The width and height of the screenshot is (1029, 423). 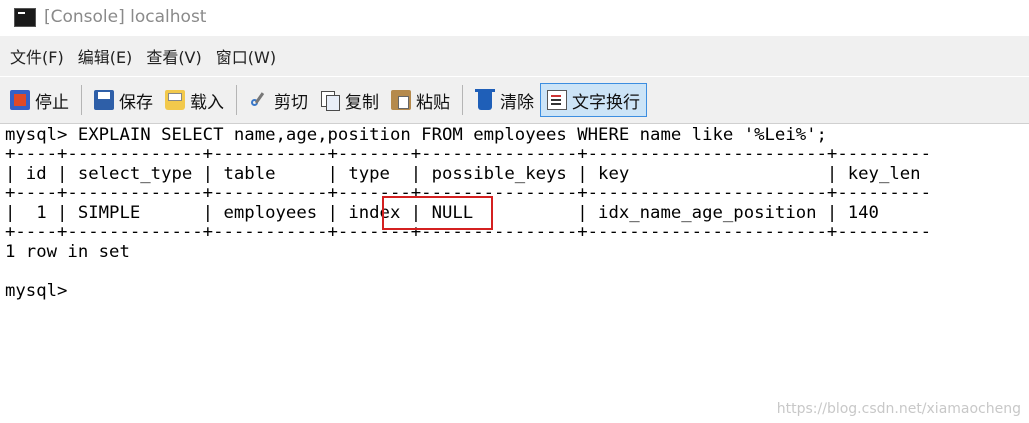 I want to click on copy-icon, so click(x=330, y=100).